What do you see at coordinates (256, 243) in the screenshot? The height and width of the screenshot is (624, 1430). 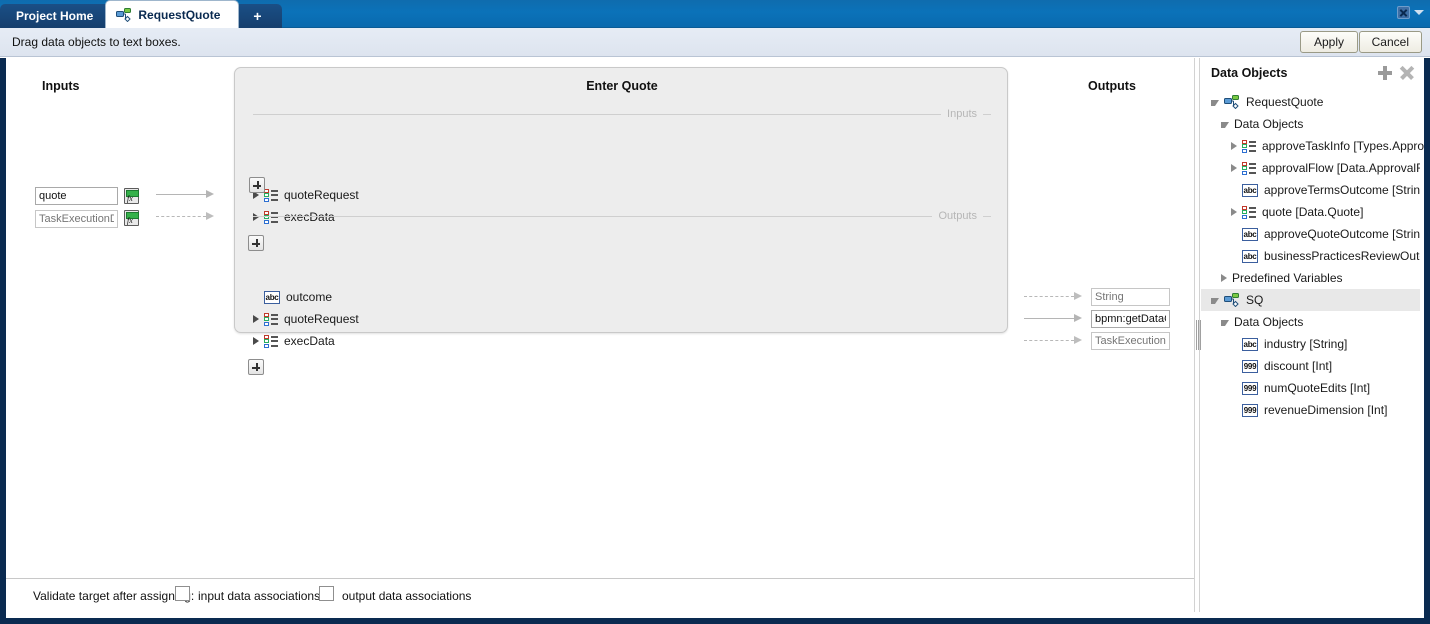 I see `add-input-row-button` at bounding box center [256, 243].